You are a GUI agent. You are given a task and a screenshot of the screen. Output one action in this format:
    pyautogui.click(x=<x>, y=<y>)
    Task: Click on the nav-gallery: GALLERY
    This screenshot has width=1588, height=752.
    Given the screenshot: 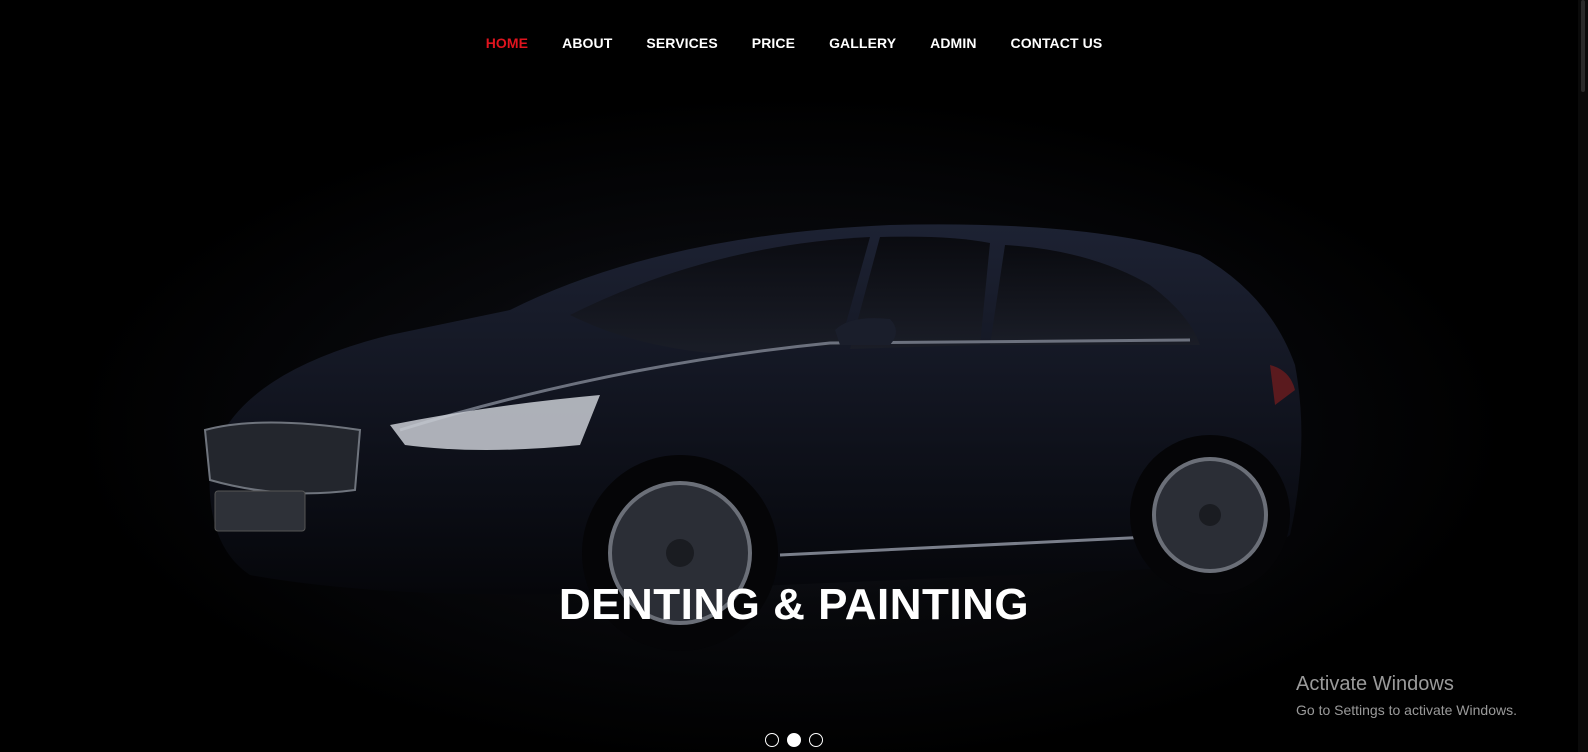 What is the action you would take?
    pyautogui.click(x=862, y=43)
    